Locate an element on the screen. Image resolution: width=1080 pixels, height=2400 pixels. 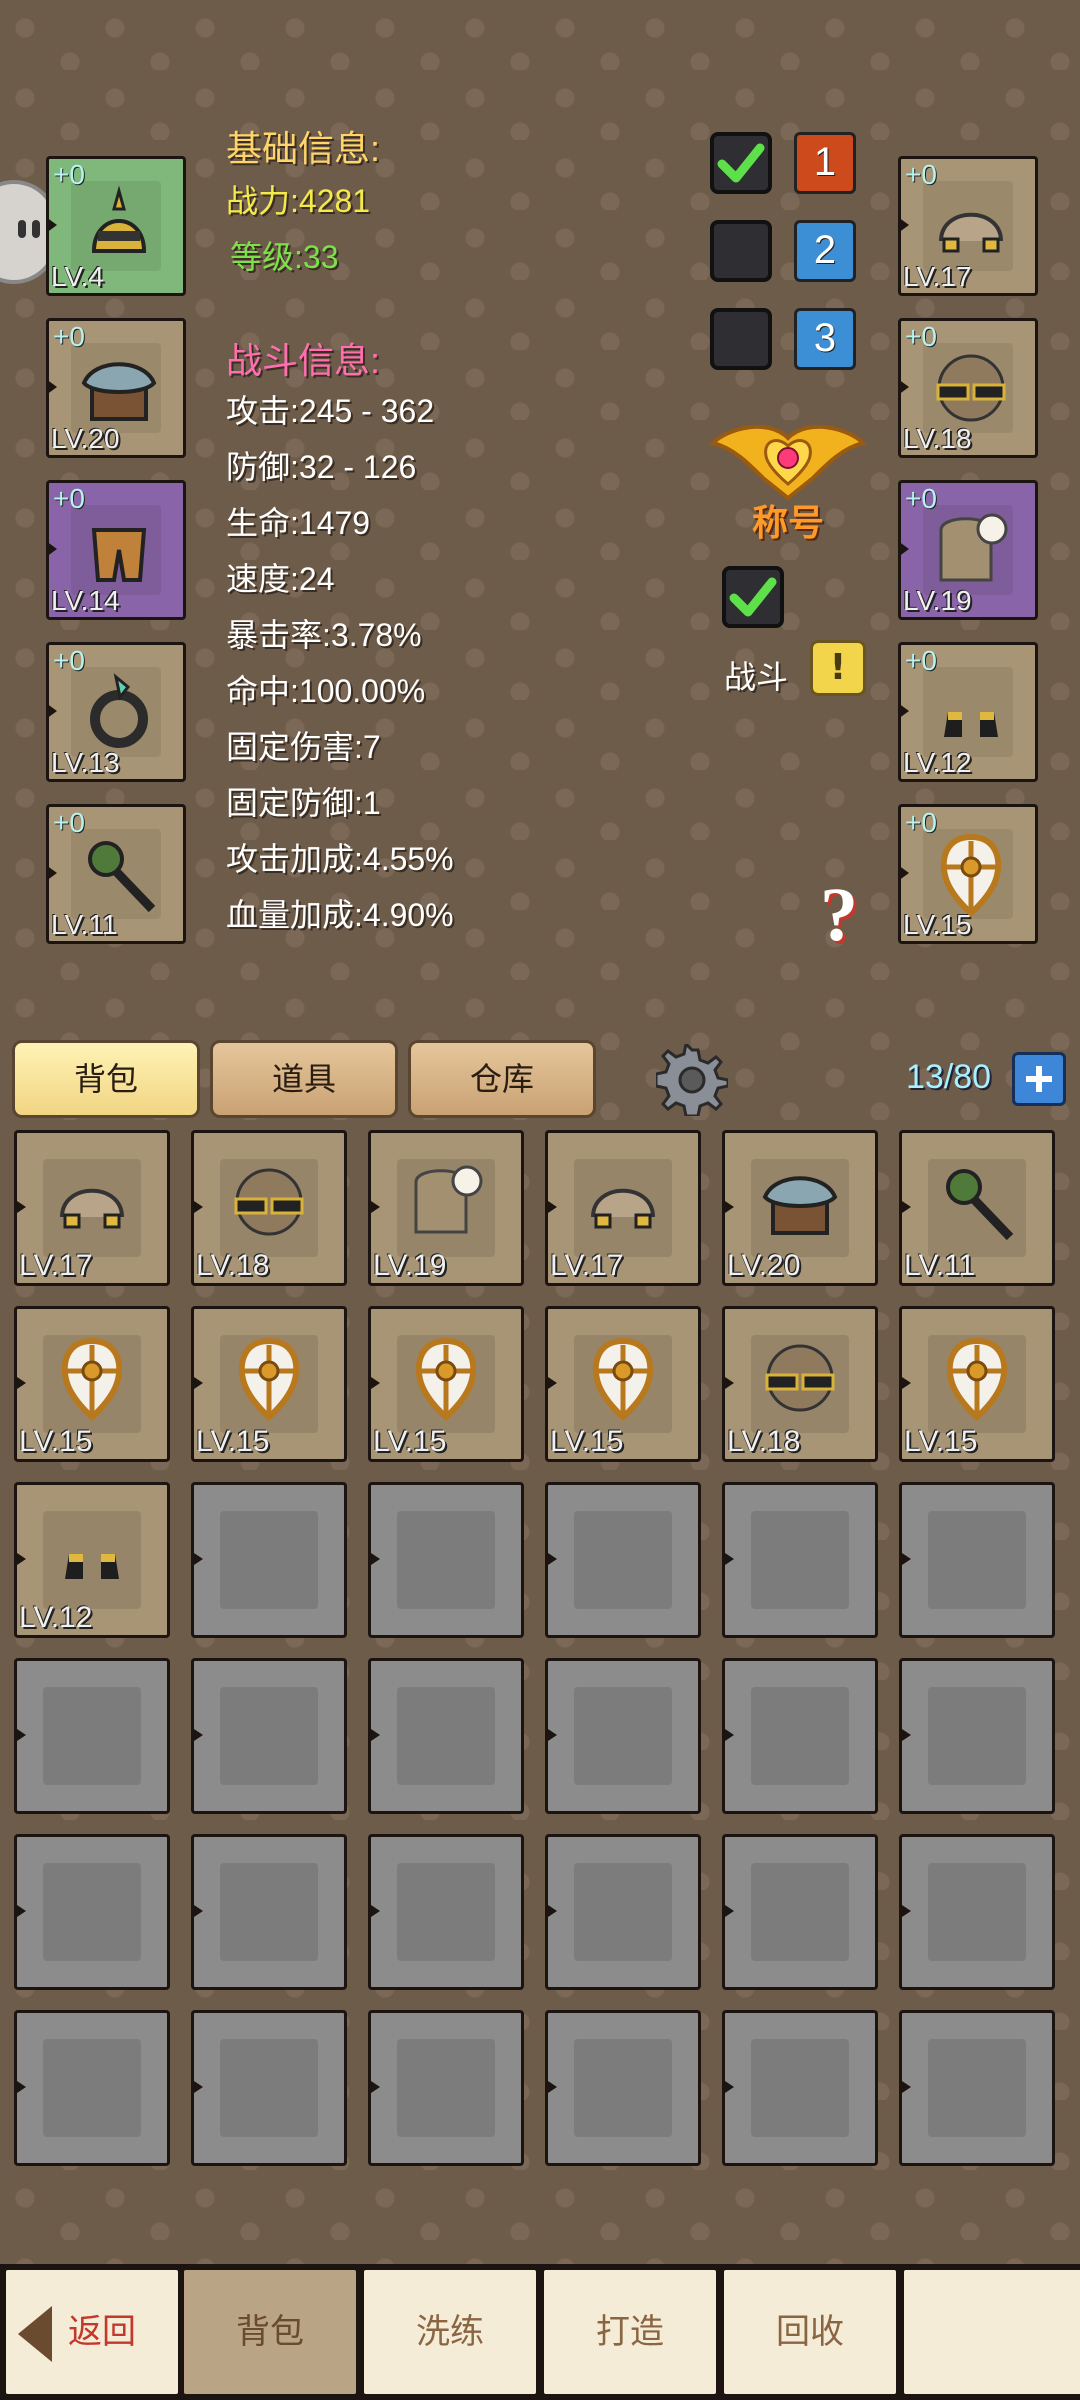
inventory-item: LV.20 is located at coordinates (800, 1208).